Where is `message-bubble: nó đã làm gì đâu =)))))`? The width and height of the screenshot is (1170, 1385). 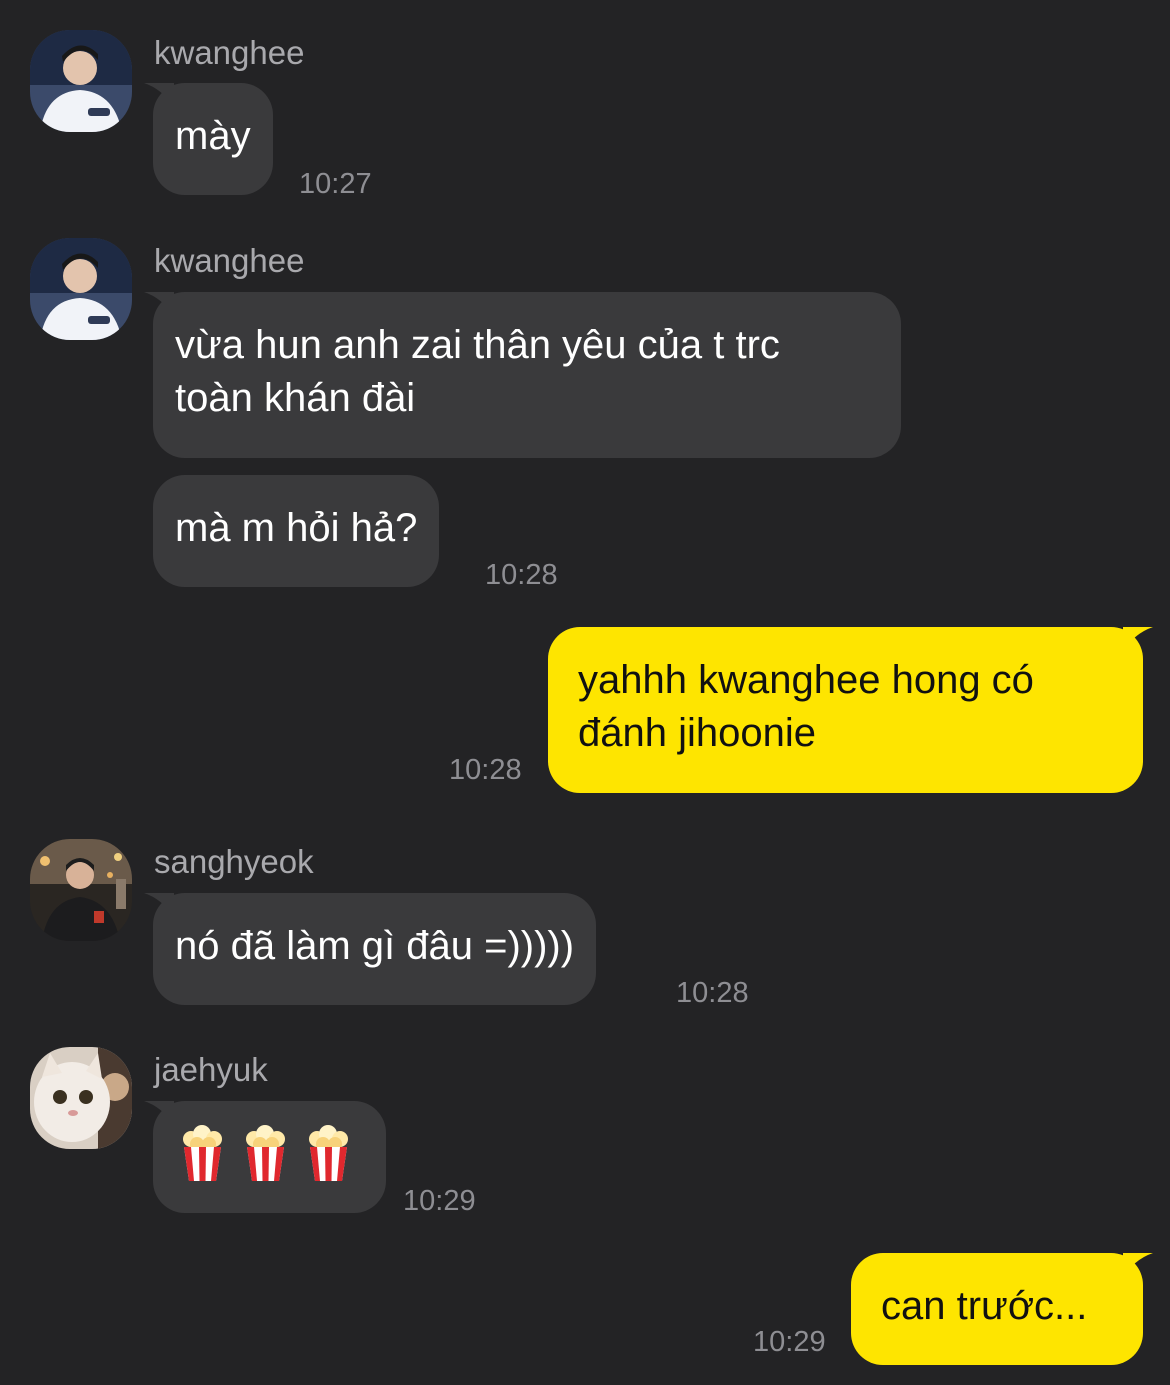
message-bubble: nó đã làm gì đâu =))))) is located at coordinates (370, 949).